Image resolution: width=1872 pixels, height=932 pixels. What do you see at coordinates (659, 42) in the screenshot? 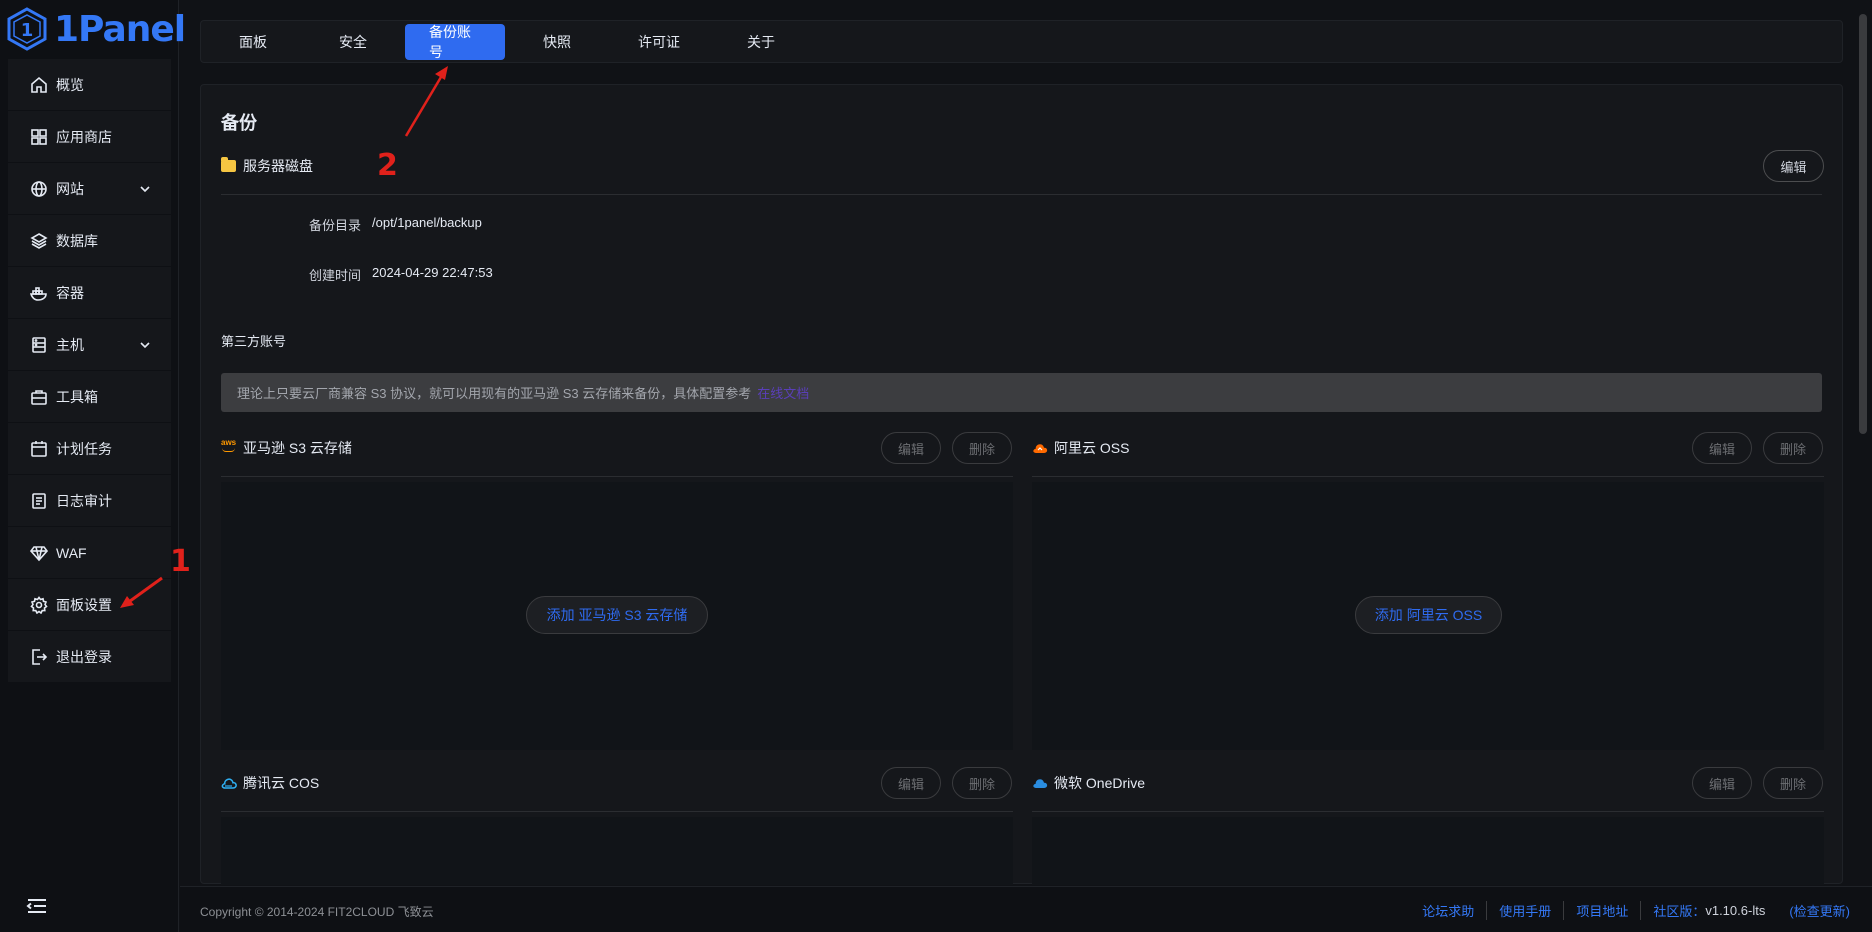
I see `tab-license: 许可证` at bounding box center [659, 42].